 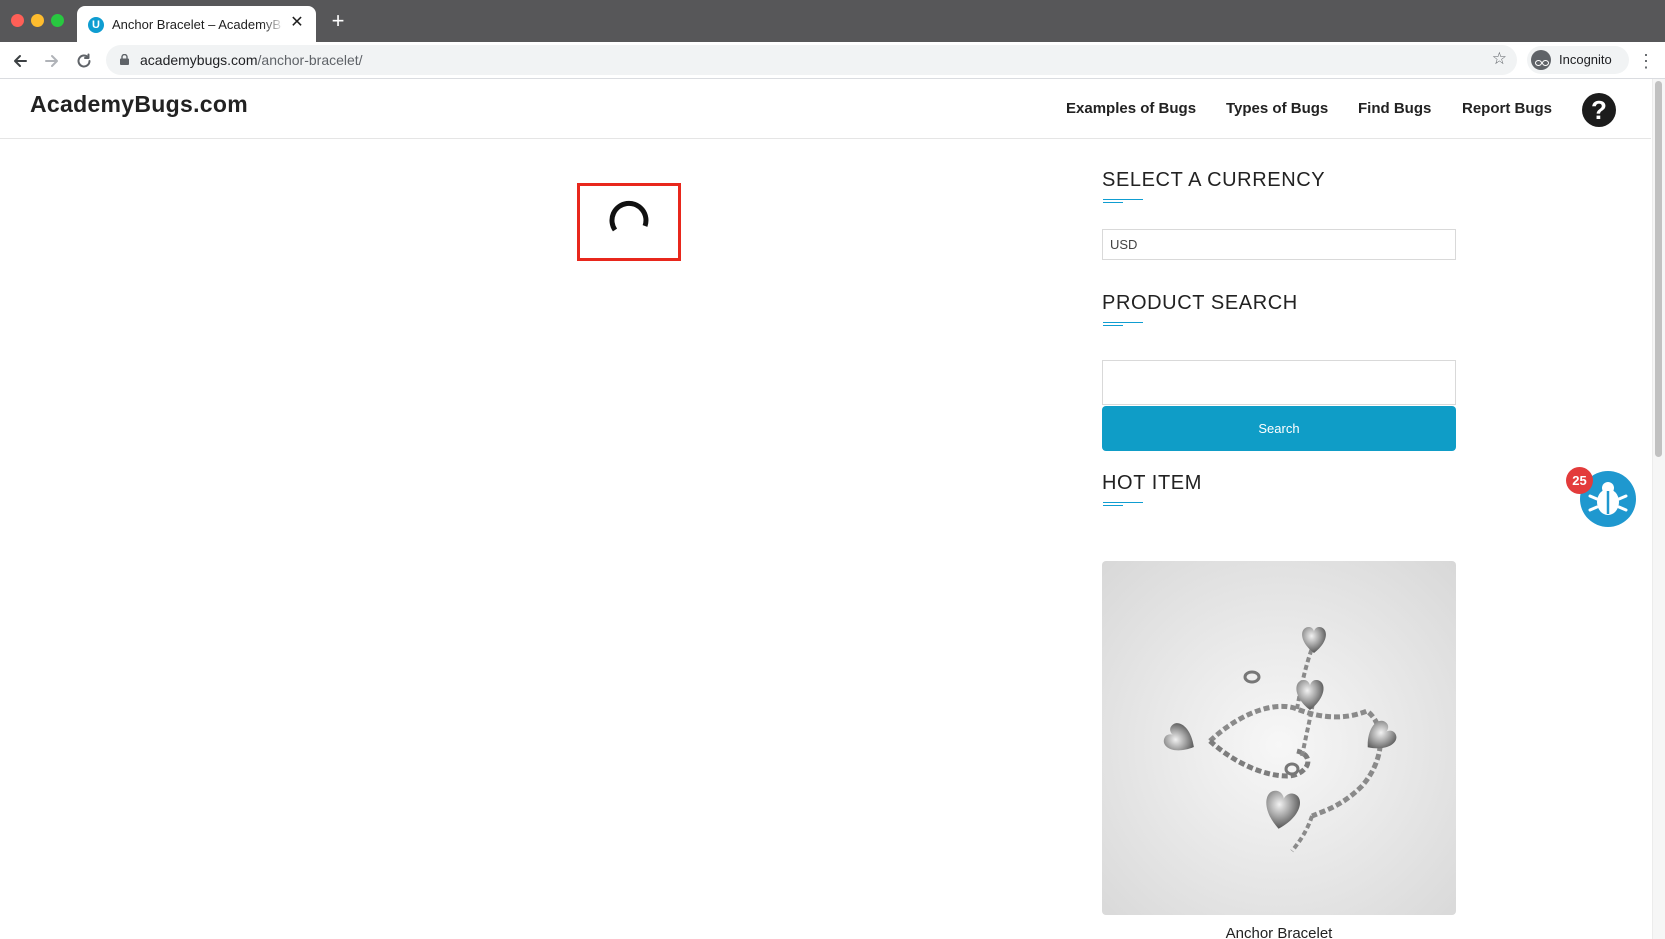 I want to click on close-tab-icon: ✕, so click(x=297, y=23).